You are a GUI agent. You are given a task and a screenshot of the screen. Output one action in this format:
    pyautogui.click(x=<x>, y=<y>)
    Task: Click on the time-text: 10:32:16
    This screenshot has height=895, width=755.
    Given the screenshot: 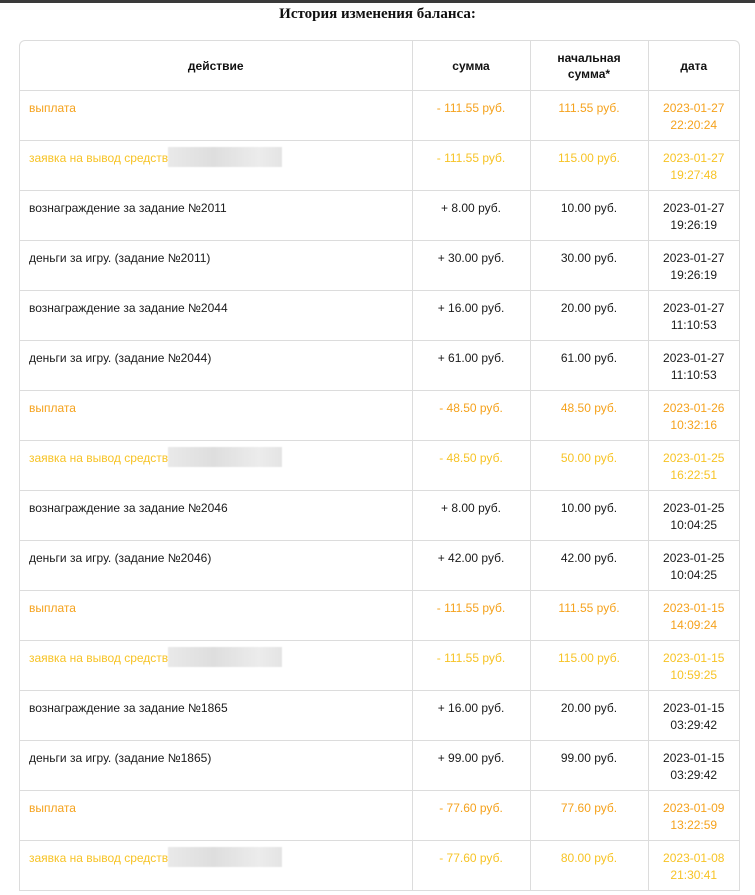 What is the action you would take?
    pyautogui.click(x=694, y=425)
    